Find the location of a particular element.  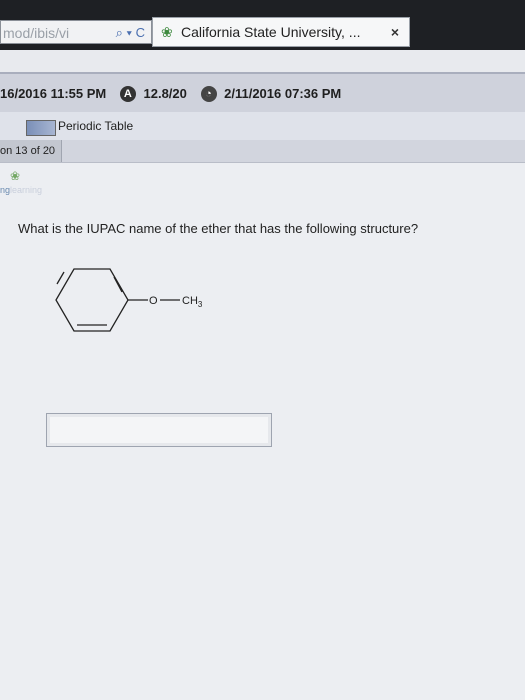

double-bond-top is located at coordinates (60, 278).